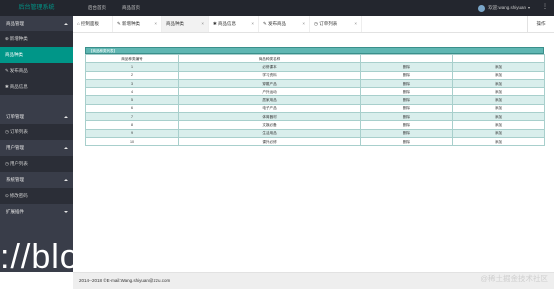  I want to click on sidebar-group-goods: 商品管理, so click(36, 24).